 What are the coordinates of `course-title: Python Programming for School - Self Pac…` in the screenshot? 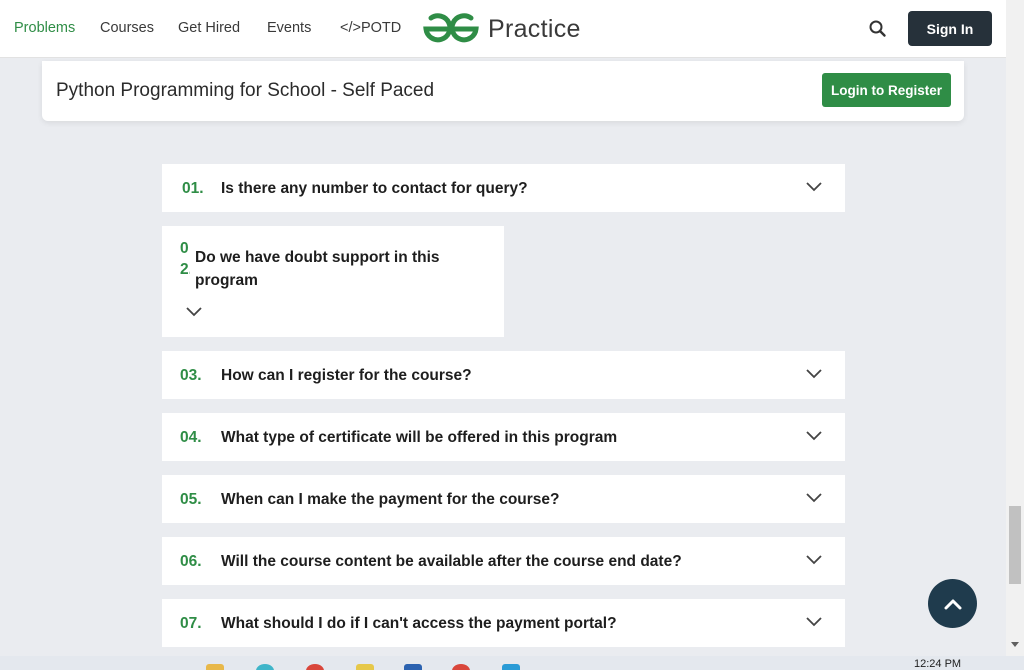 It's located at (245, 90).